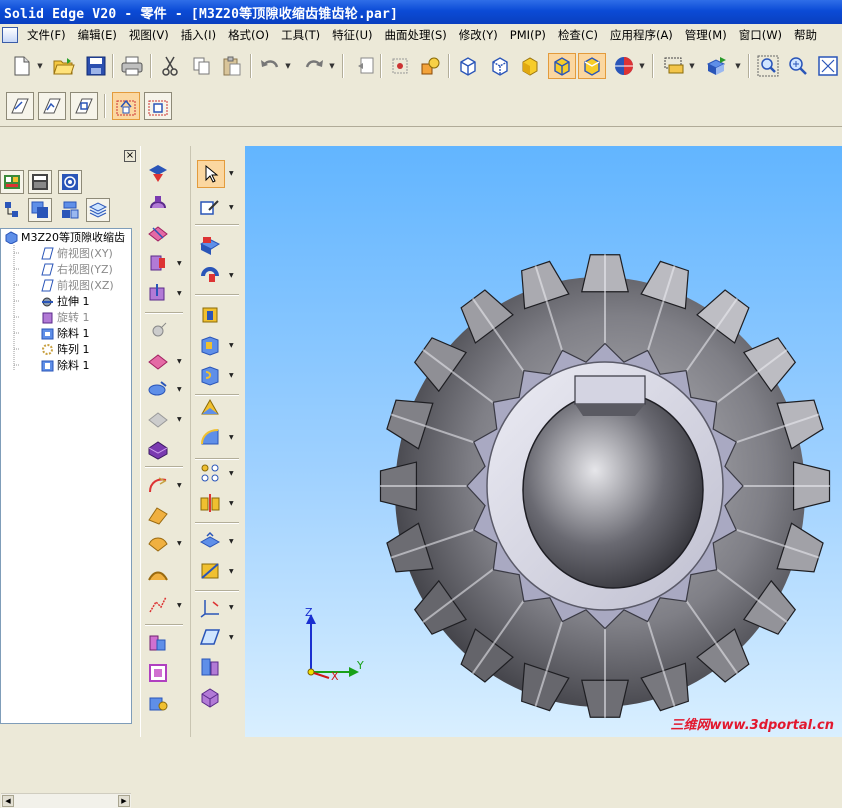  I want to click on new-dropdown-icon: ▼, so click(40, 66).